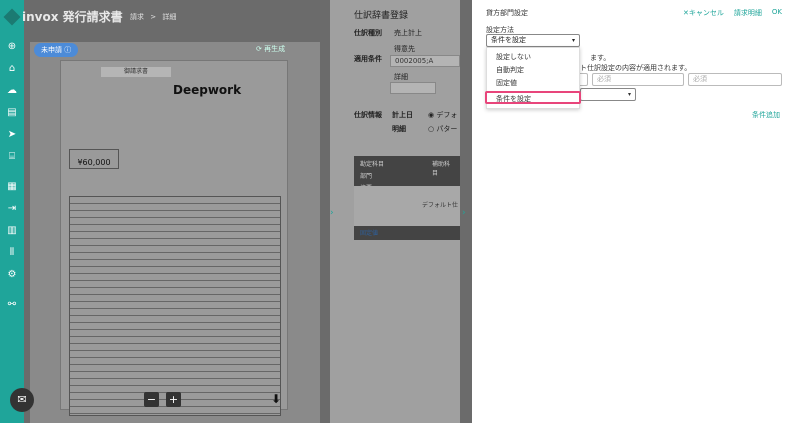 The image size is (800, 423). What do you see at coordinates (12, 305) in the screenshot?
I see `network-icon: ⚯` at bounding box center [12, 305].